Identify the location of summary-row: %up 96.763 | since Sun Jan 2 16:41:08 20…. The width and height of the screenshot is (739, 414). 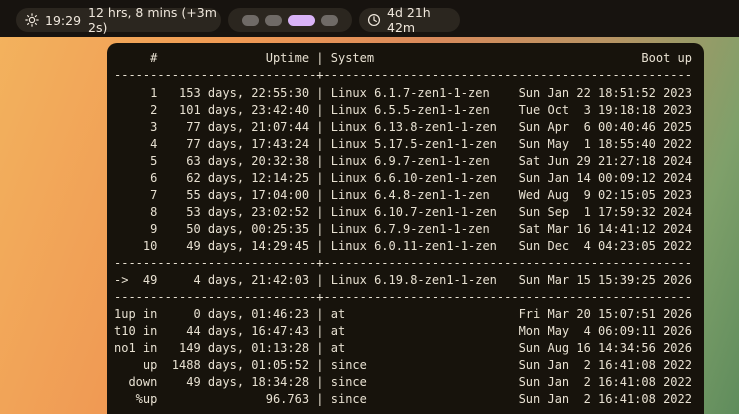
(403, 399).